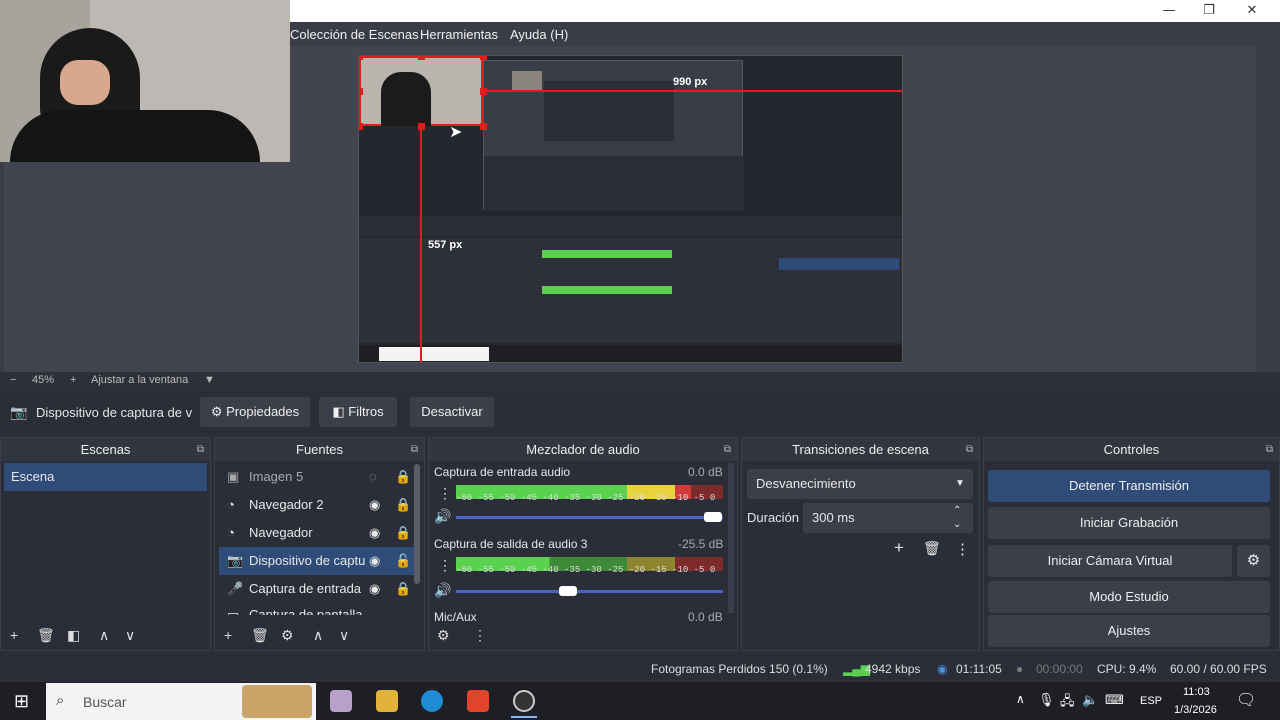 The width and height of the screenshot is (1280, 720). What do you see at coordinates (361, 91) in the screenshot?
I see `resize-handle-l` at bounding box center [361, 91].